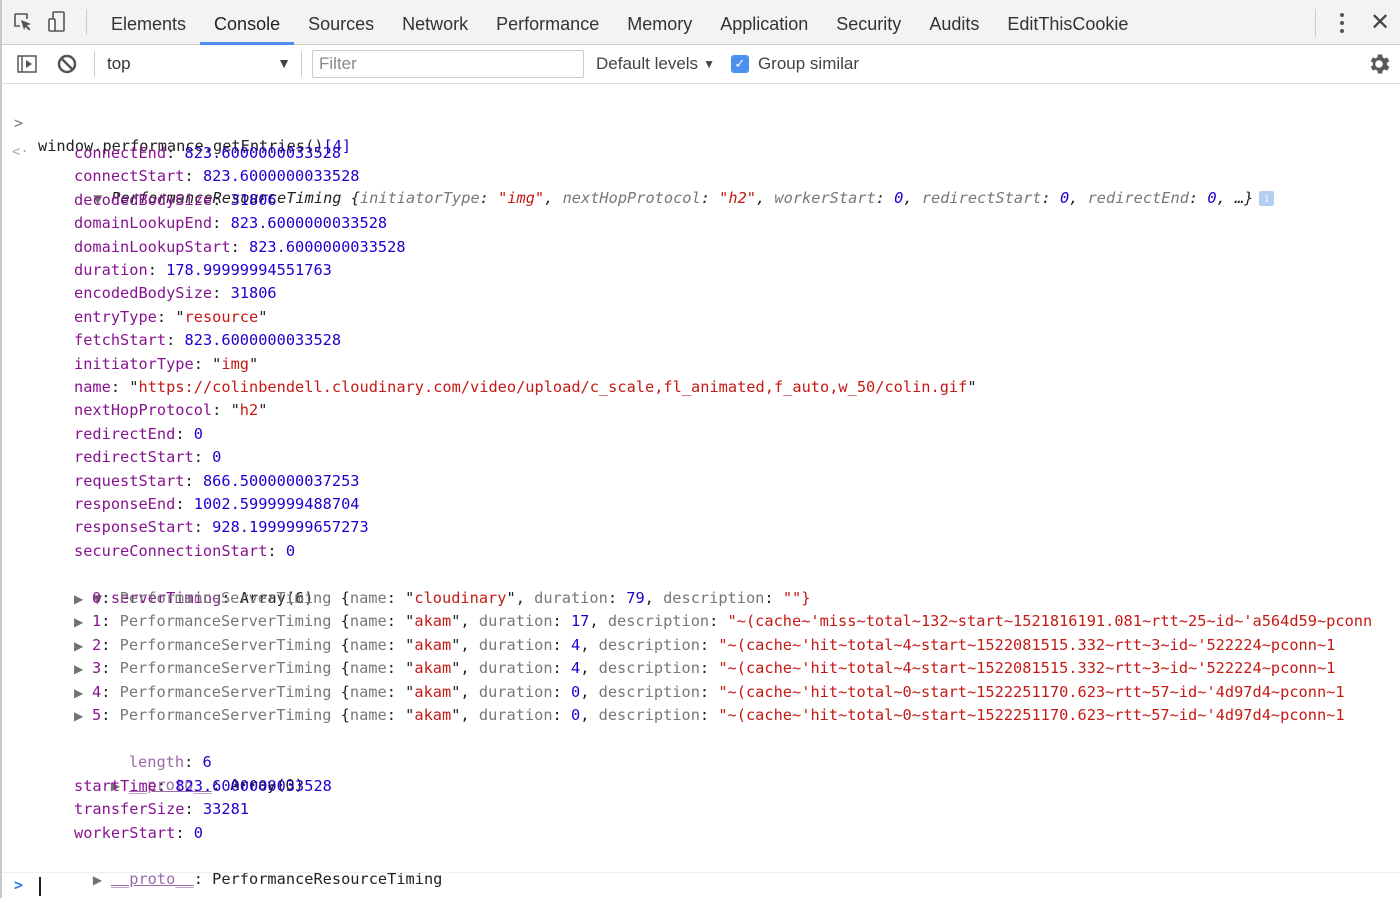  I want to click on property-key: decodedBodySize, so click(143, 199).